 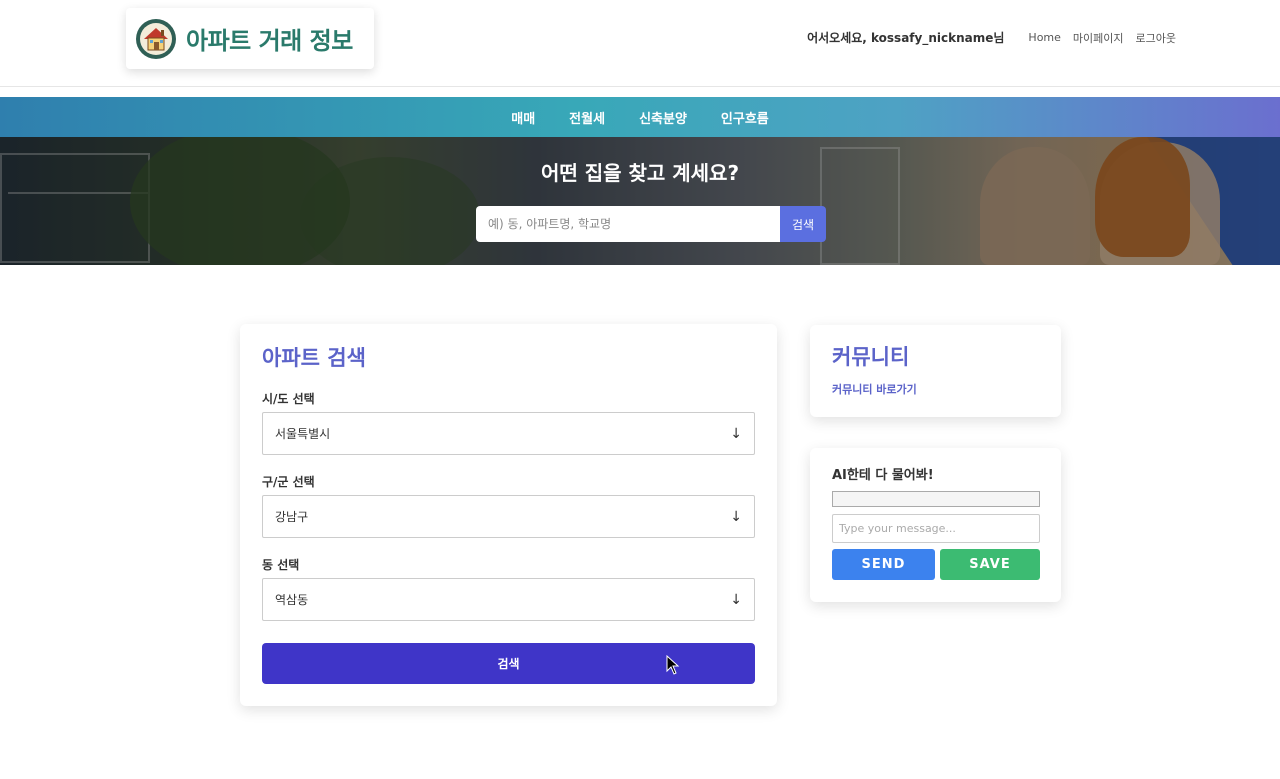 What do you see at coordinates (1098, 38) in the screenshot?
I see `nav-mypage-link: 마이페이지` at bounding box center [1098, 38].